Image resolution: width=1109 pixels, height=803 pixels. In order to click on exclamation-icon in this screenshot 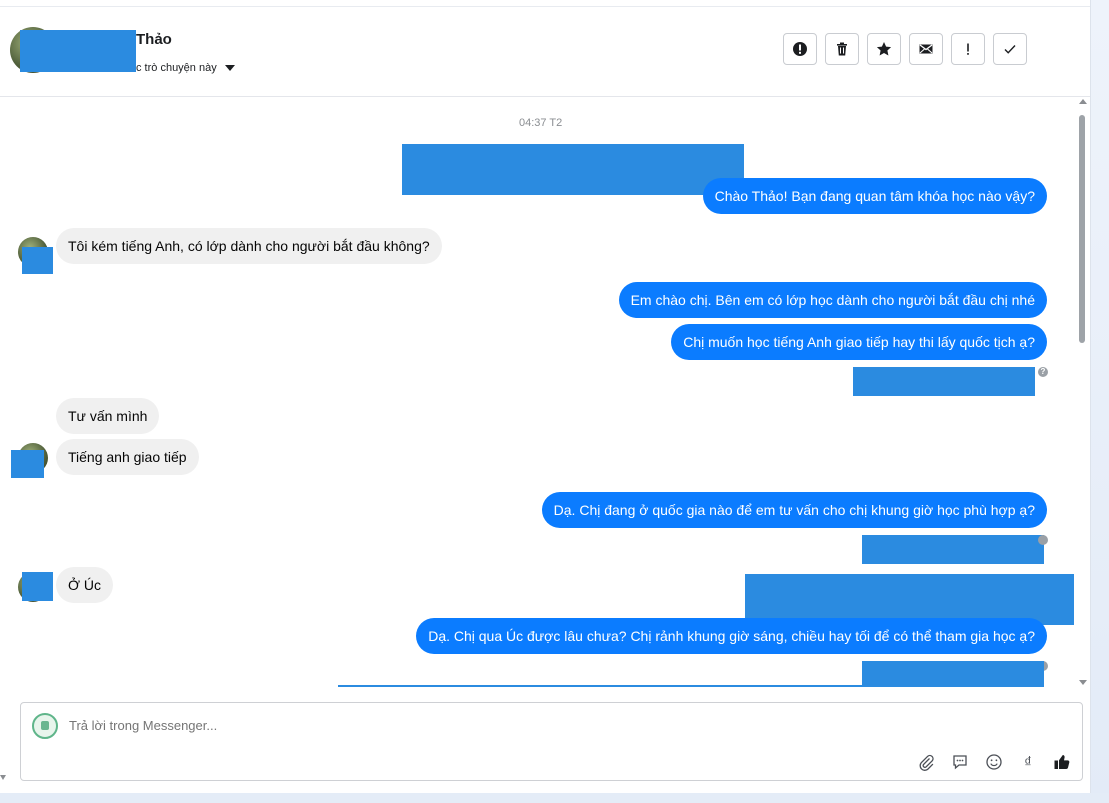, I will do `click(968, 49)`.